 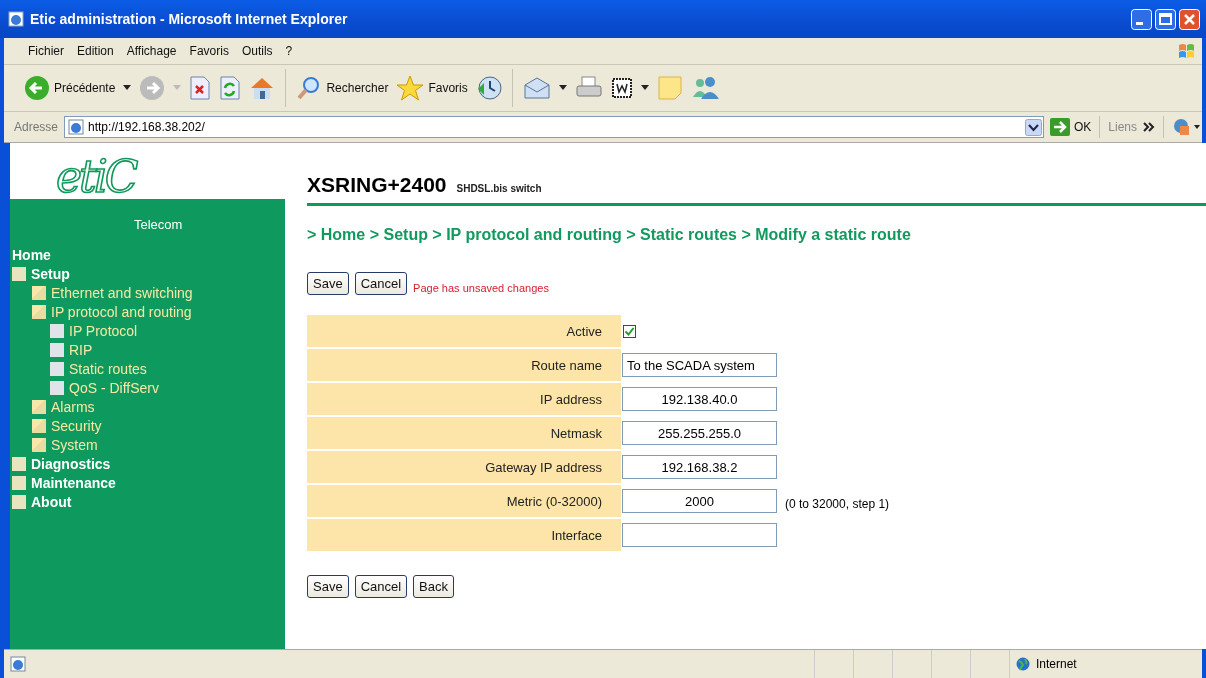 What do you see at coordinates (462, 535) in the screenshot?
I see `field-label: Interface` at bounding box center [462, 535].